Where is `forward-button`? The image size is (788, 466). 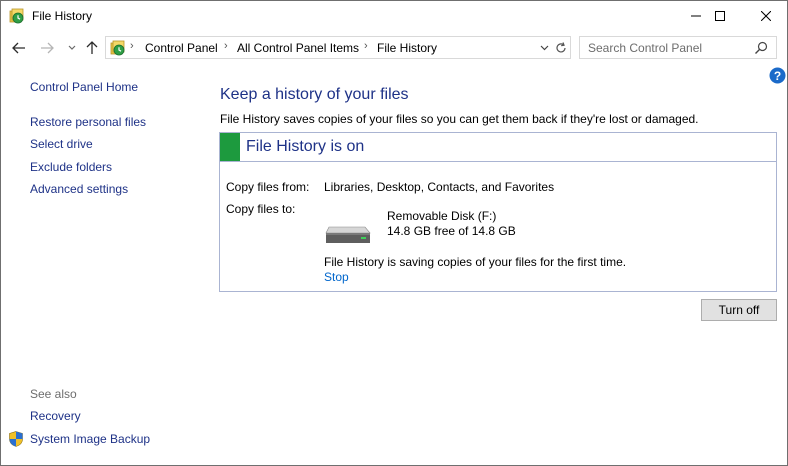 forward-button is located at coordinates (47, 48).